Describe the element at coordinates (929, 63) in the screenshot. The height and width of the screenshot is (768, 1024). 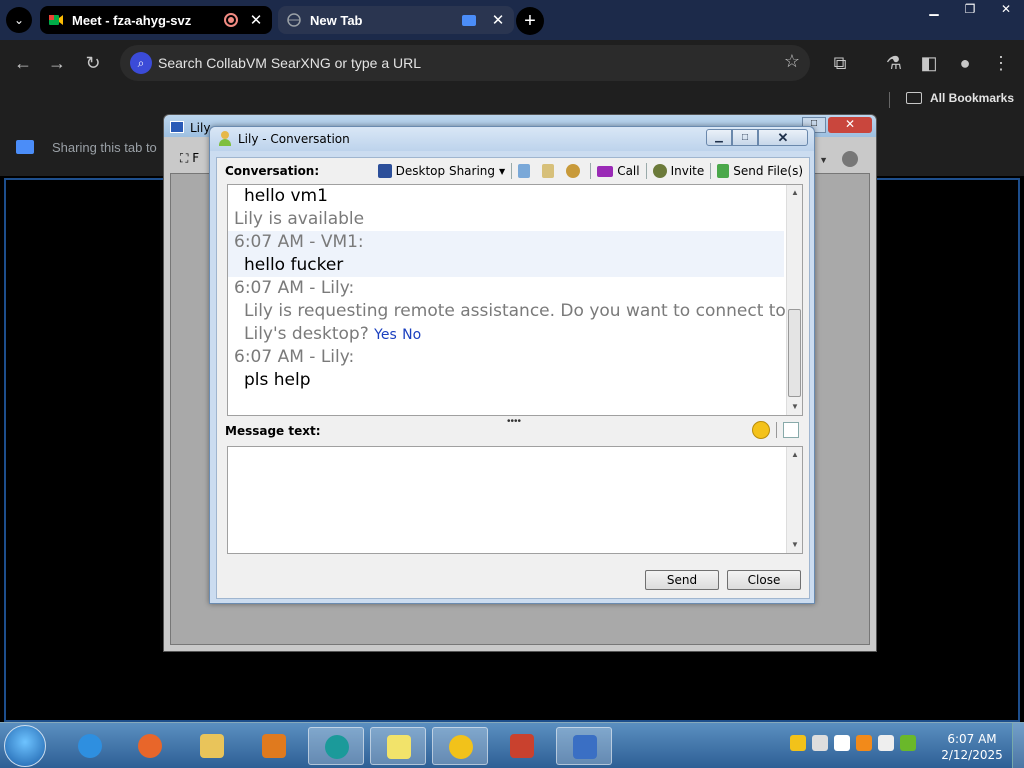
I see `side-panel-icon: ◧` at that location.